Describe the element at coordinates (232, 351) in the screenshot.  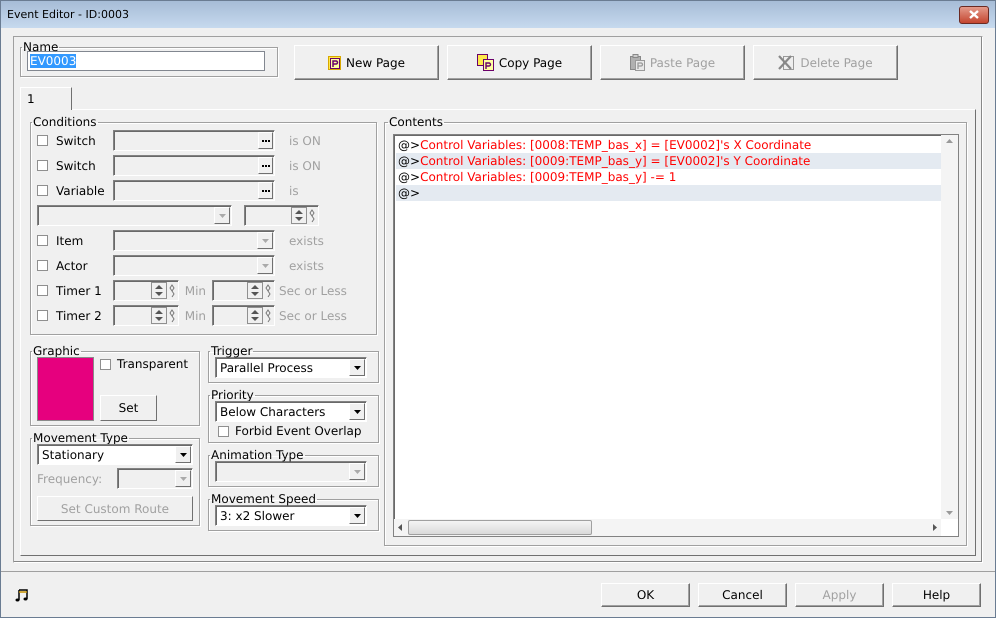
I see `group-title: Trigger` at that location.